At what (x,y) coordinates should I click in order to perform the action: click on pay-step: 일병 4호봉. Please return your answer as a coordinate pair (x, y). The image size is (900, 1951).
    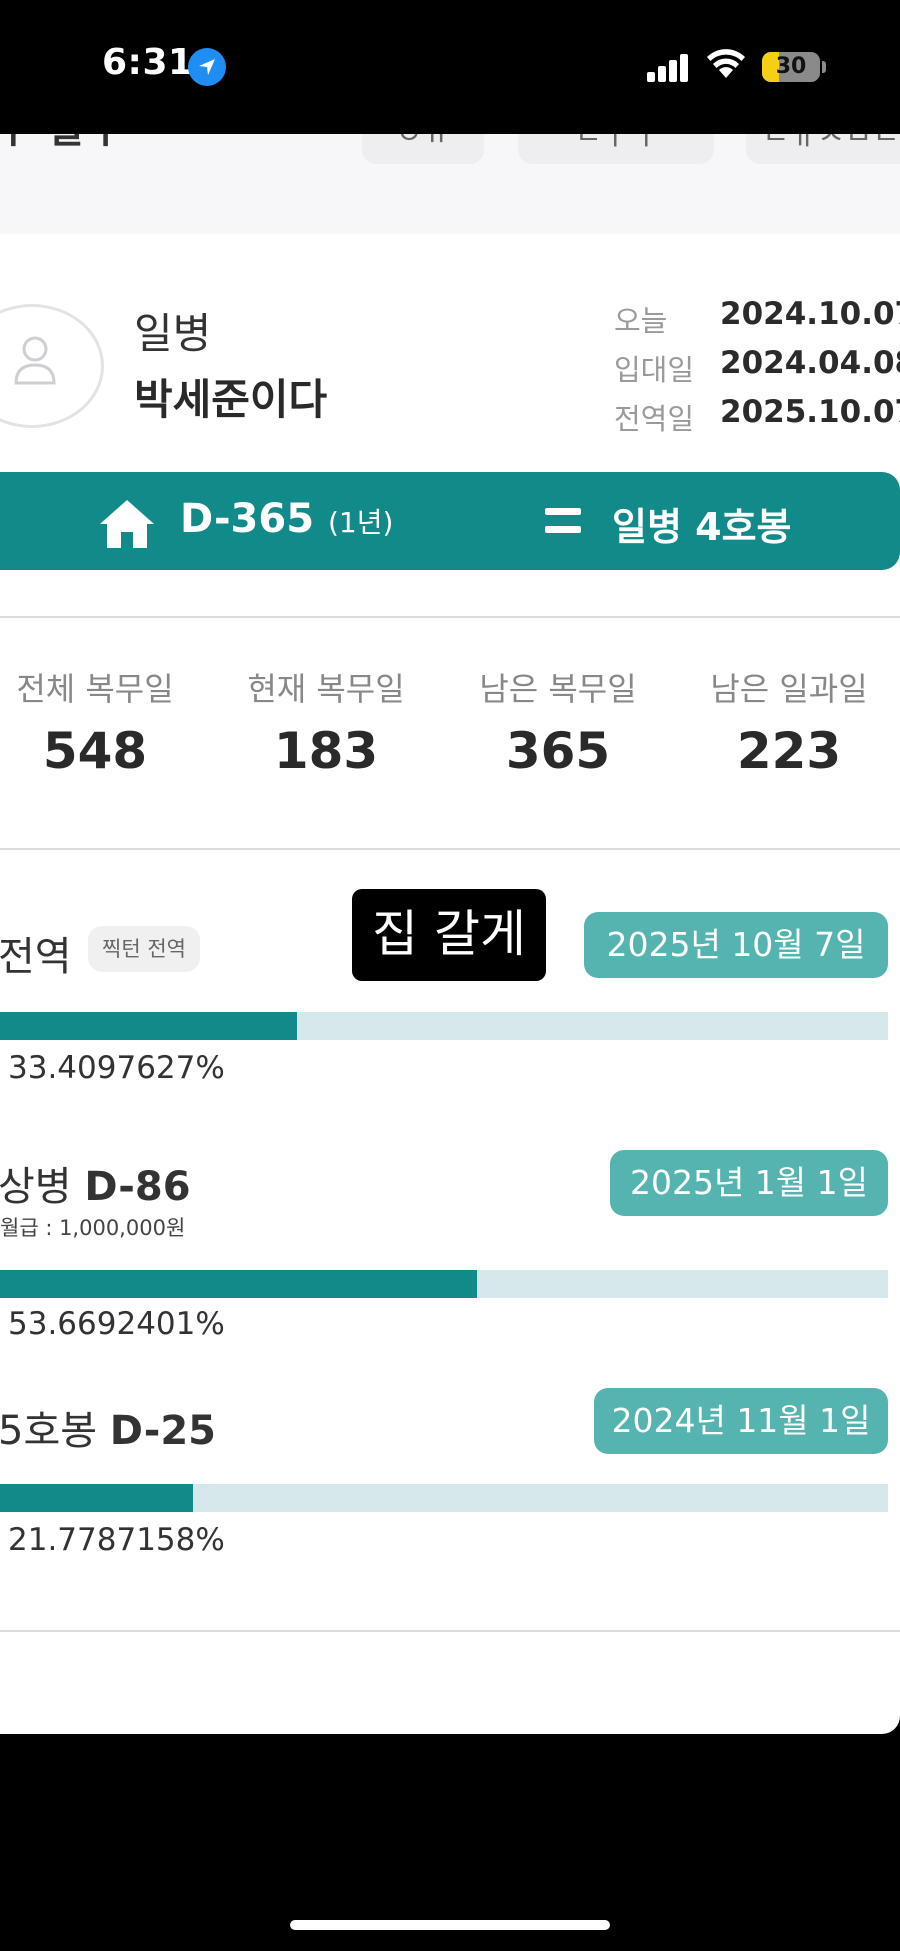
    Looking at the image, I should click on (702, 527).